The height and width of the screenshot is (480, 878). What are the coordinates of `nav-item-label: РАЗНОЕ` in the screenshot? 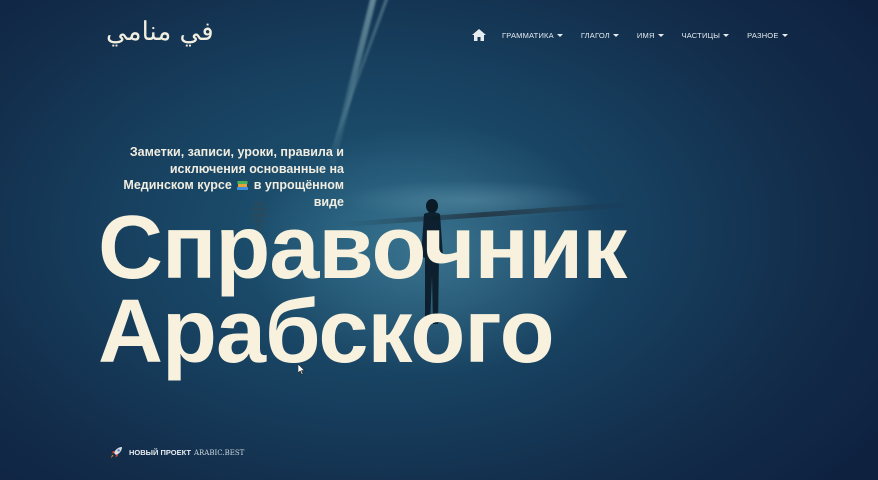 It's located at (763, 35).